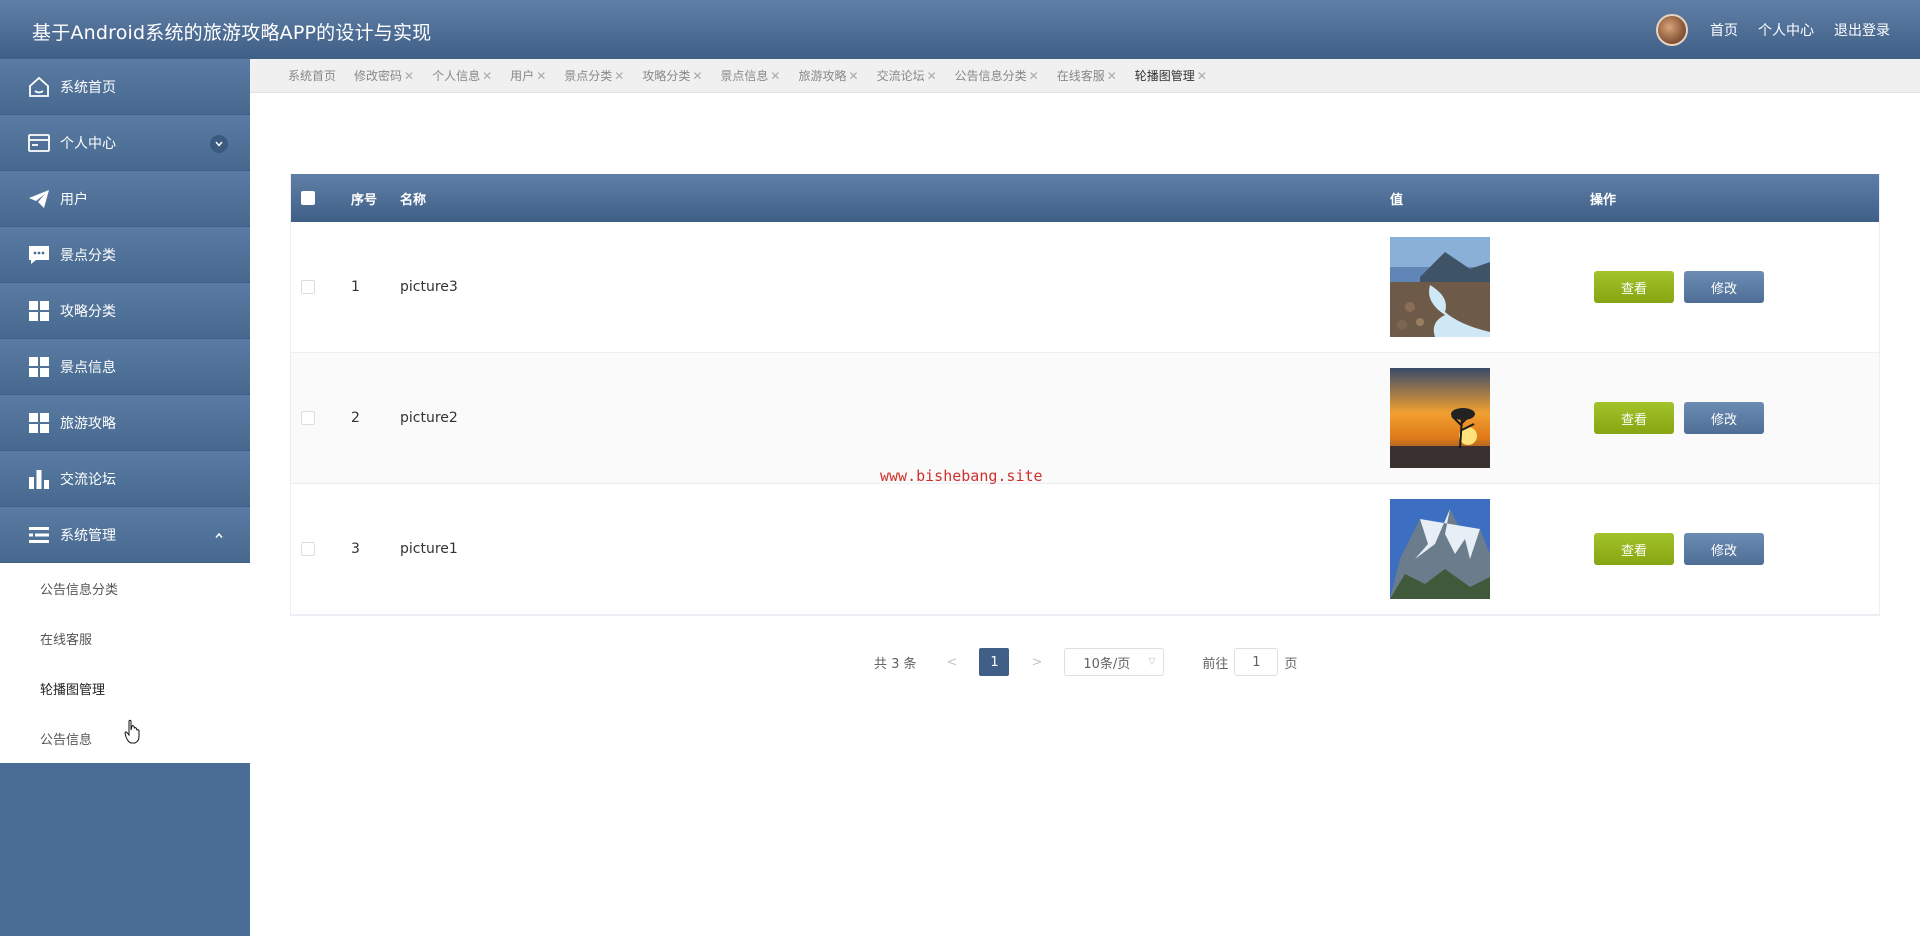 The height and width of the screenshot is (936, 1920). I want to click on chevron-down-icon, so click(219, 144).